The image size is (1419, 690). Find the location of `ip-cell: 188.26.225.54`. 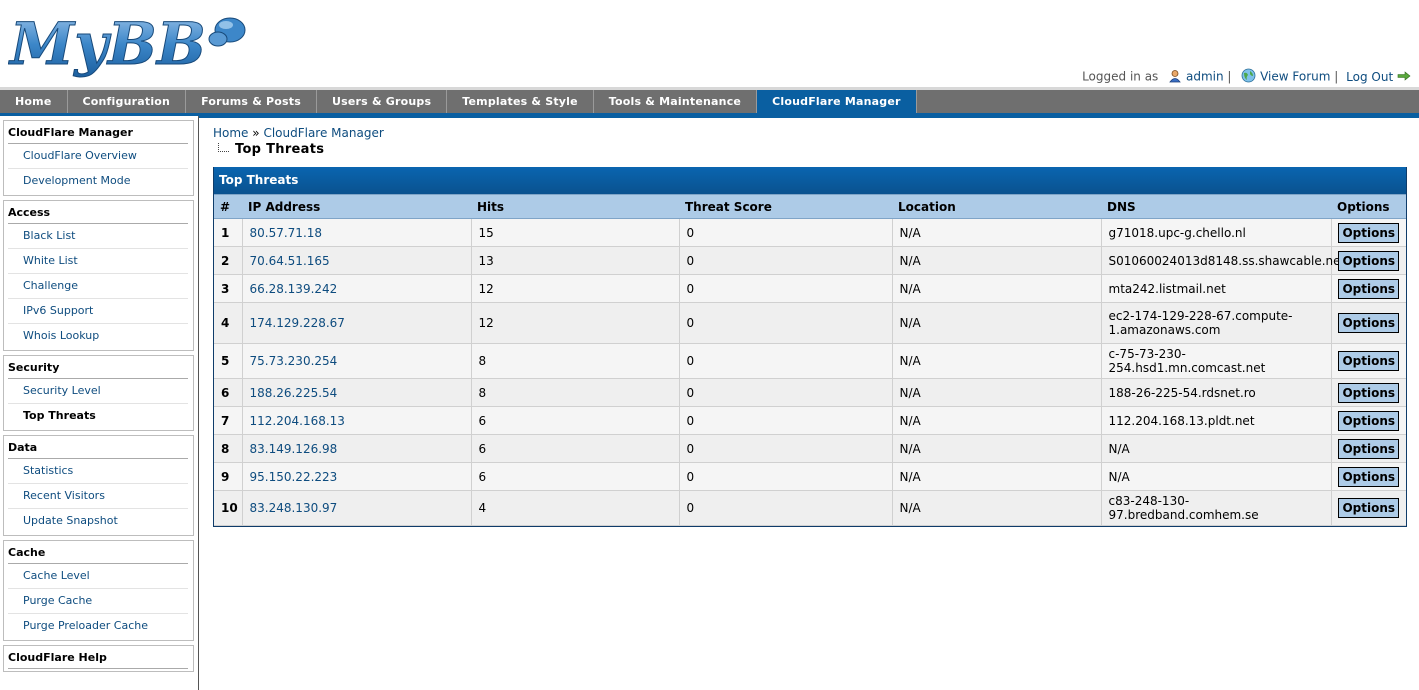

ip-cell: 188.26.225.54 is located at coordinates (357, 392).